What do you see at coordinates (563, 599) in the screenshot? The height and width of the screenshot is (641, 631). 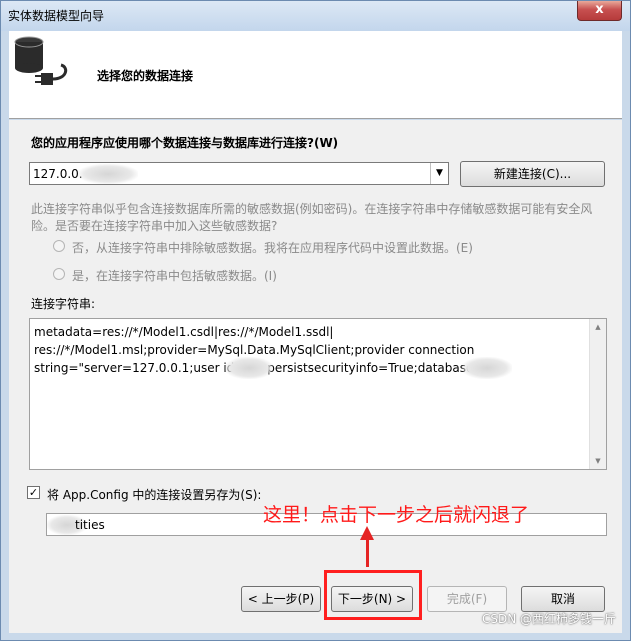 I see `cancel-button: 取消` at bounding box center [563, 599].